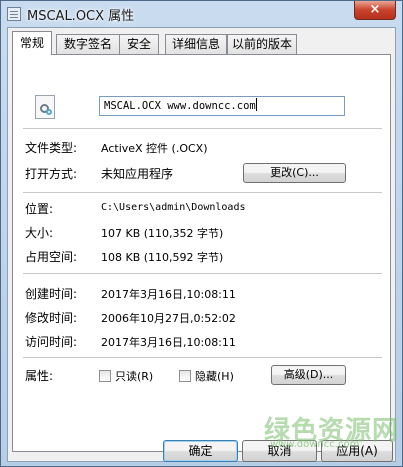 This screenshot has height=467, width=403. What do you see at coordinates (168, 294) in the screenshot?
I see `created-value: 2017年3月16日,10:08:11` at bounding box center [168, 294].